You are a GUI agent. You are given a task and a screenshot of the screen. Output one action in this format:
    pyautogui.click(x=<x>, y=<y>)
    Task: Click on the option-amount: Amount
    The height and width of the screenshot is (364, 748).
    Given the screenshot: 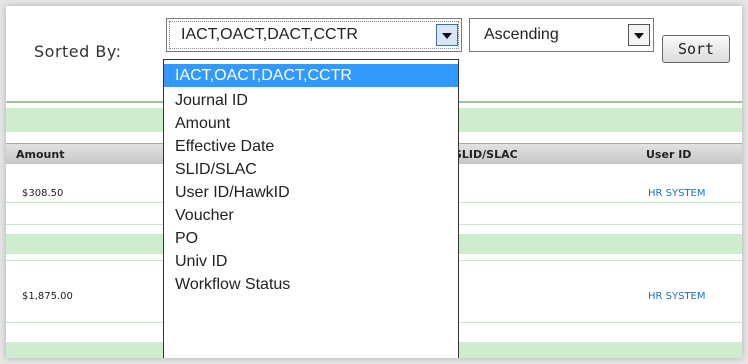 What is the action you would take?
    pyautogui.click(x=311, y=123)
    